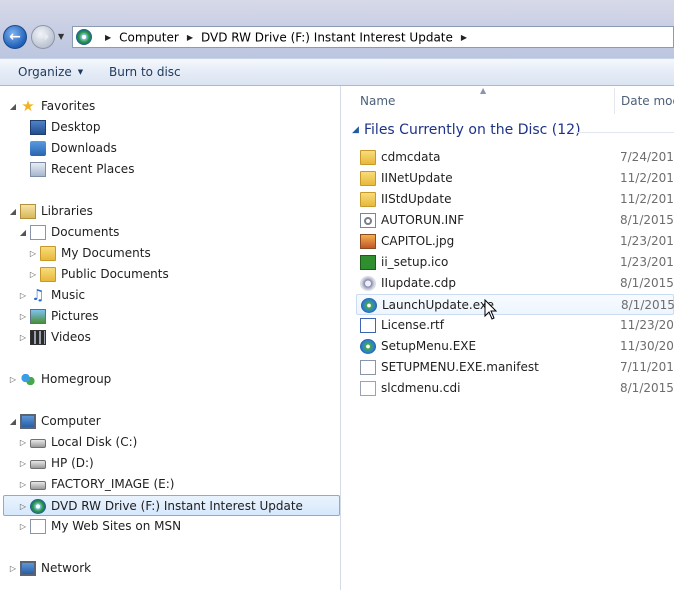 This screenshot has width=674, height=590. What do you see at coordinates (515, 157) in the screenshot?
I see `file-row: cdmcdata 7/24/2014` at bounding box center [515, 157].